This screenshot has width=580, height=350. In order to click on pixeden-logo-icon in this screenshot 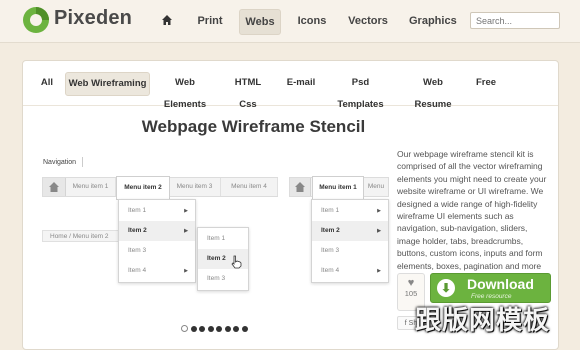, I will do `click(36, 20)`.